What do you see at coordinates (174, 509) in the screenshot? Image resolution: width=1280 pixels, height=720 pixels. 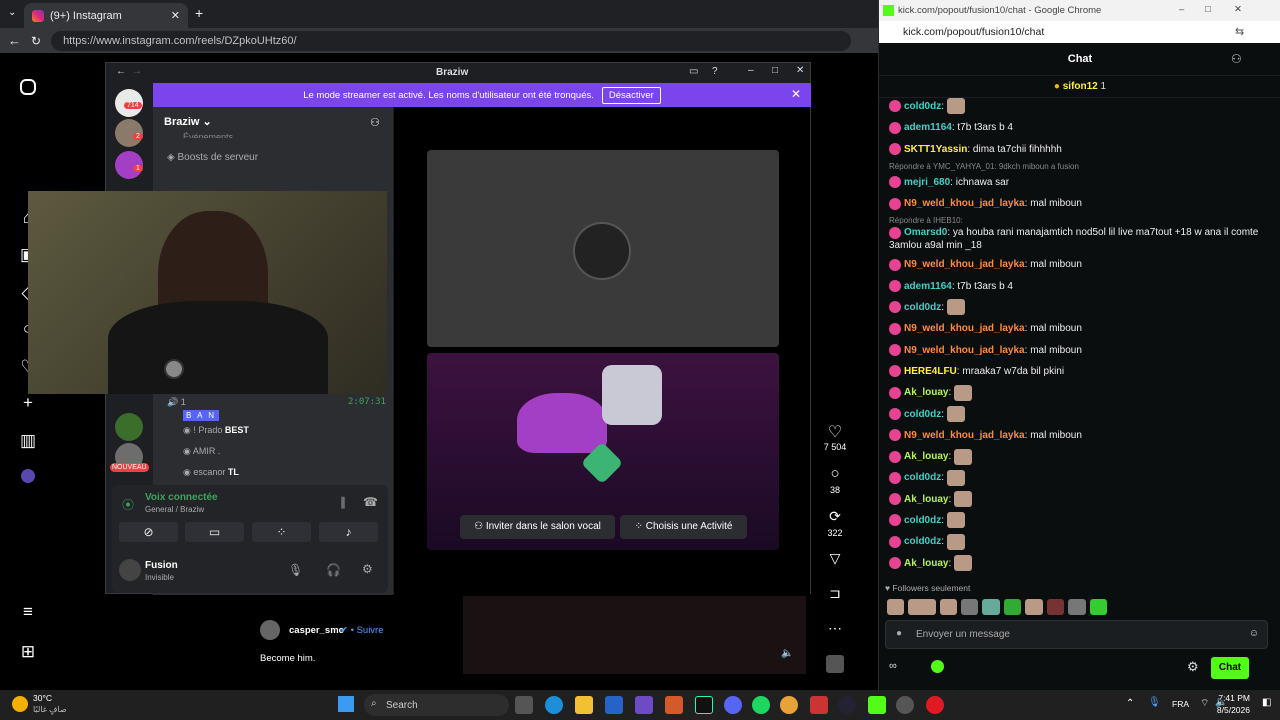 I see `voice-channel: General / Braziw` at bounding box center [174, 509].